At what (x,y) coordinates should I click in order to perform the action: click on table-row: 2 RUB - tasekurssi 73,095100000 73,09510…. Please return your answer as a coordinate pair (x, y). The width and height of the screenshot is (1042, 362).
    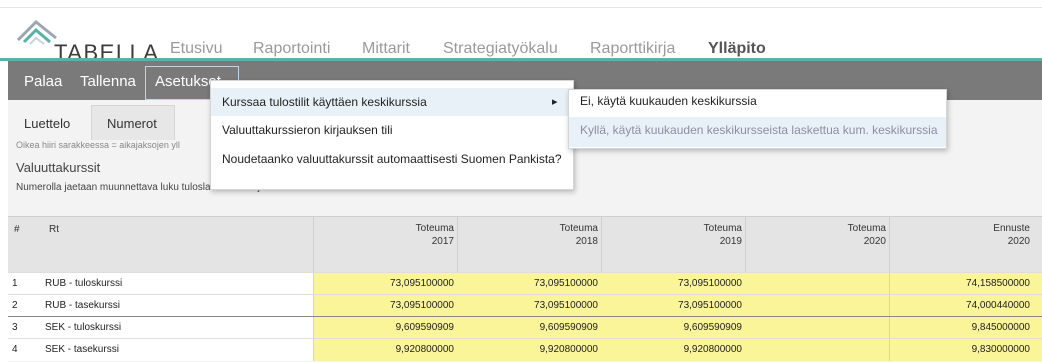
    Looking at the image, I should click on (525, 305).